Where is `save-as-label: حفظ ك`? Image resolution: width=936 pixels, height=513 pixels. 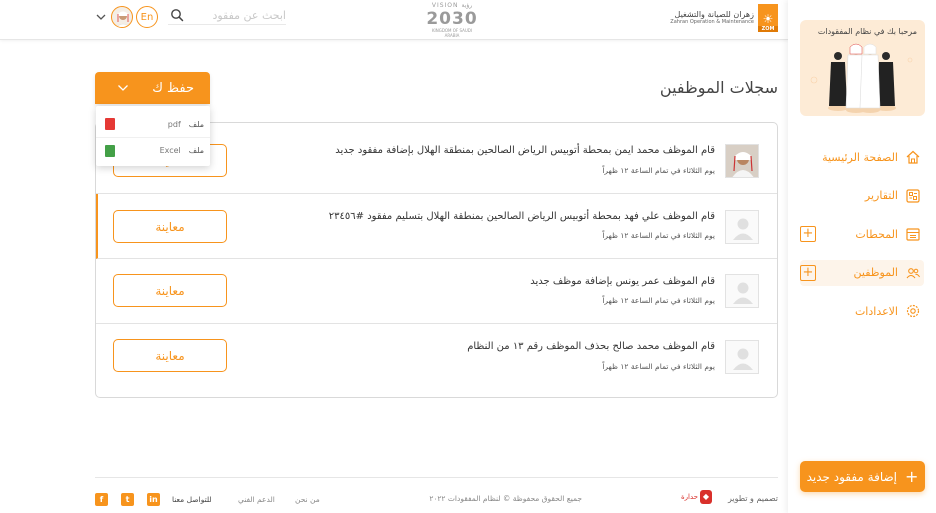
save-as-label: حفظ ك is located at coordinates (173, 88).